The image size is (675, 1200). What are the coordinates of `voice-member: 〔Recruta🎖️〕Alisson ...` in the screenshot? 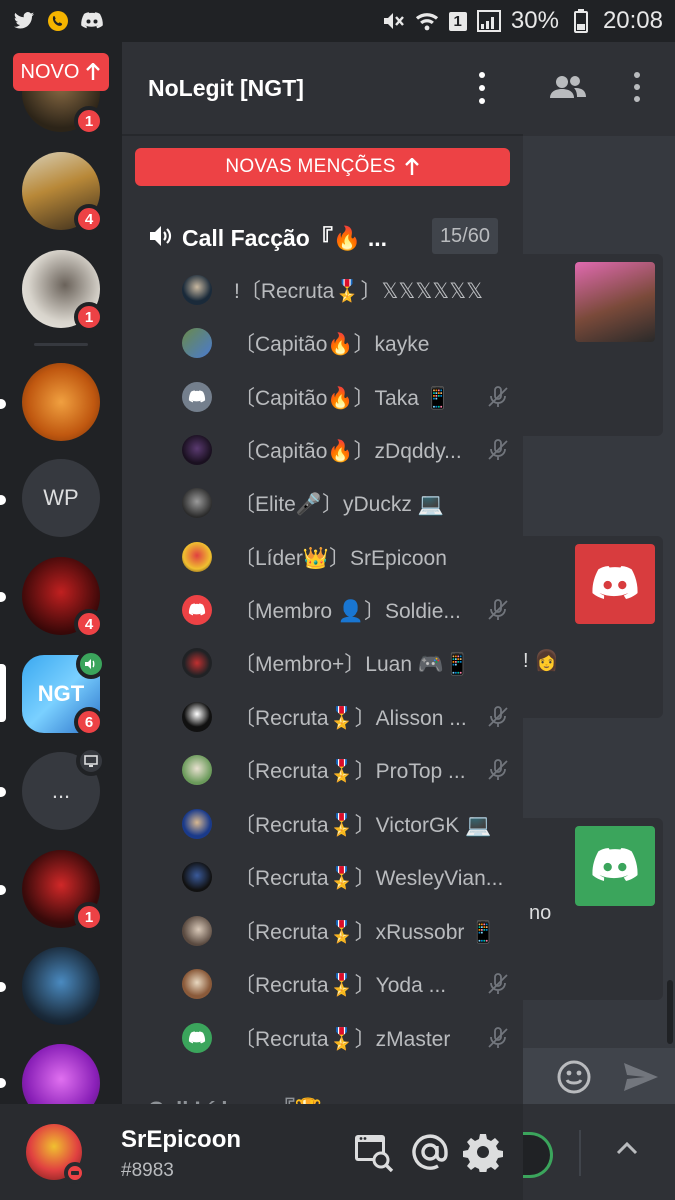 It's located at (347, 717).